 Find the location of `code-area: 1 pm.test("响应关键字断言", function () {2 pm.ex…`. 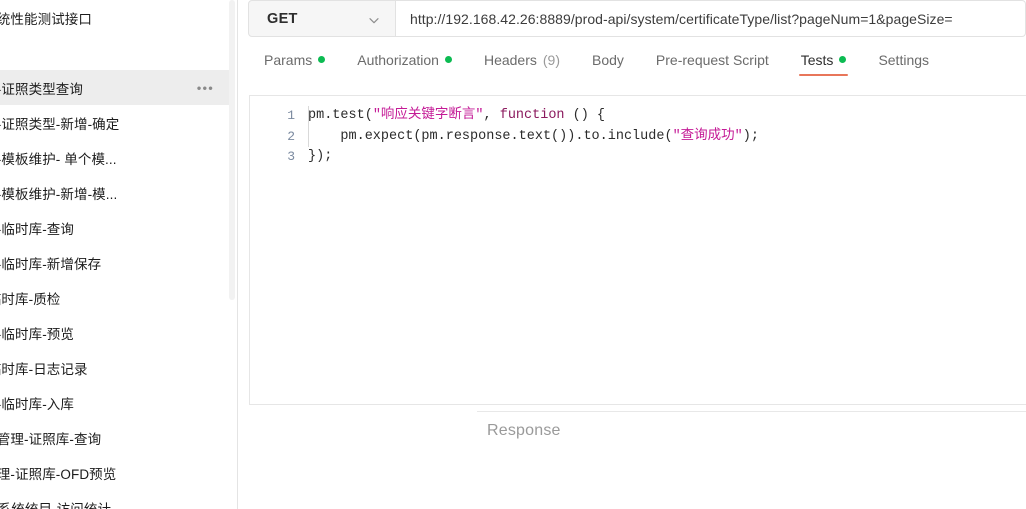

code-area: 1 pm.test("响应关键字断言", function () {2 pm.ex… is located at coordinates (638, 132).